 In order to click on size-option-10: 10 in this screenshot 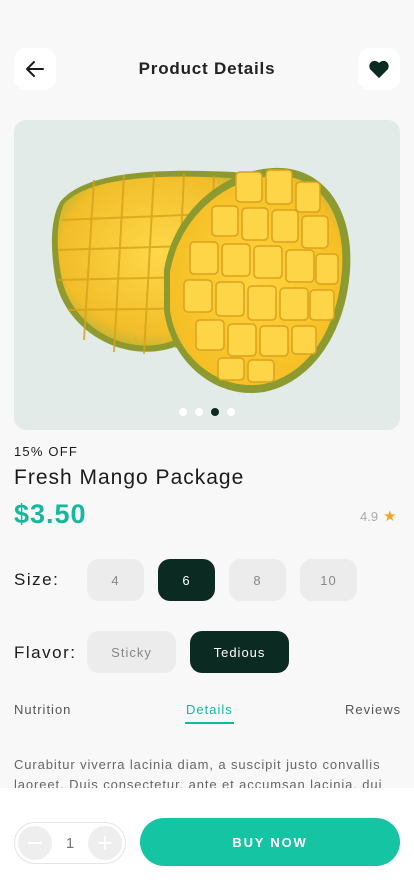, I will do `click(328, 580)`.